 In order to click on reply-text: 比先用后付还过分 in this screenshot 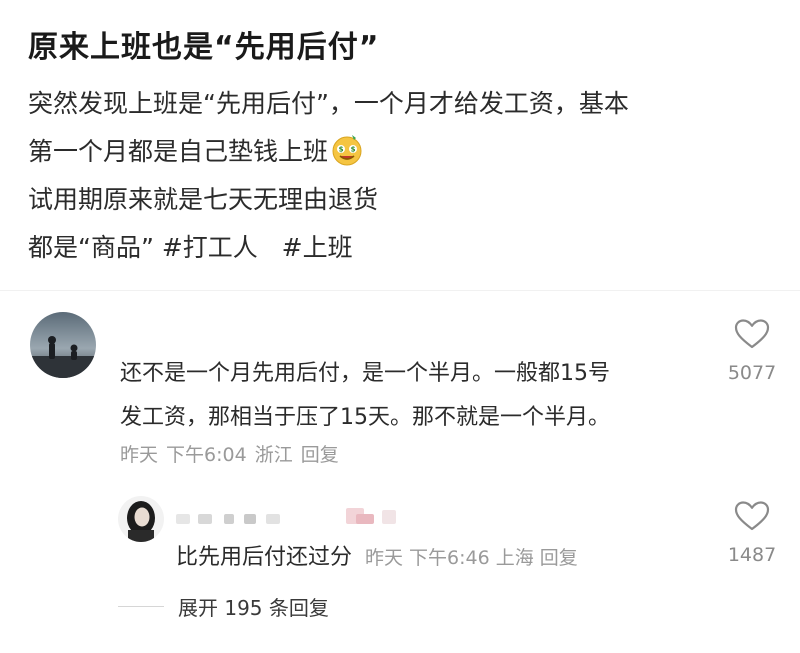, I will do `click(264, 557)`.